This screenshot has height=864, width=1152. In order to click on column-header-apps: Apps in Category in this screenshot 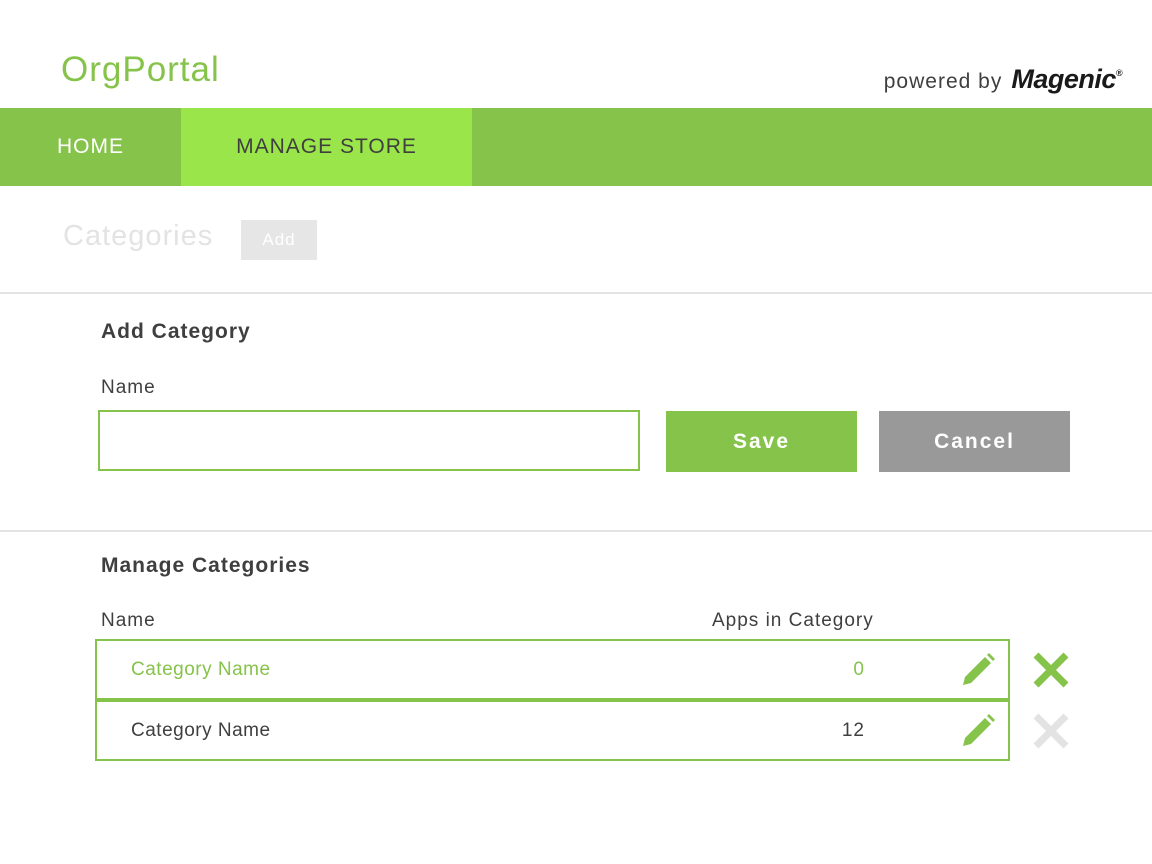, I will do `click(793, 620)`.